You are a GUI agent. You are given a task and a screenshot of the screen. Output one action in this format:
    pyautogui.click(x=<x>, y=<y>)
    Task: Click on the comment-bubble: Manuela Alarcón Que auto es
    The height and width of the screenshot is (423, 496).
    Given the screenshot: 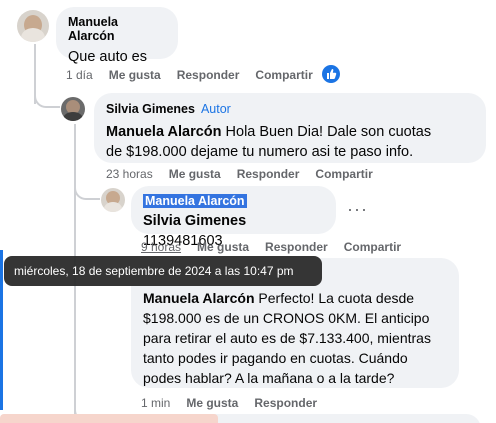 What is the action you would take?
    pyautogui.click(x=117, y=36)
    